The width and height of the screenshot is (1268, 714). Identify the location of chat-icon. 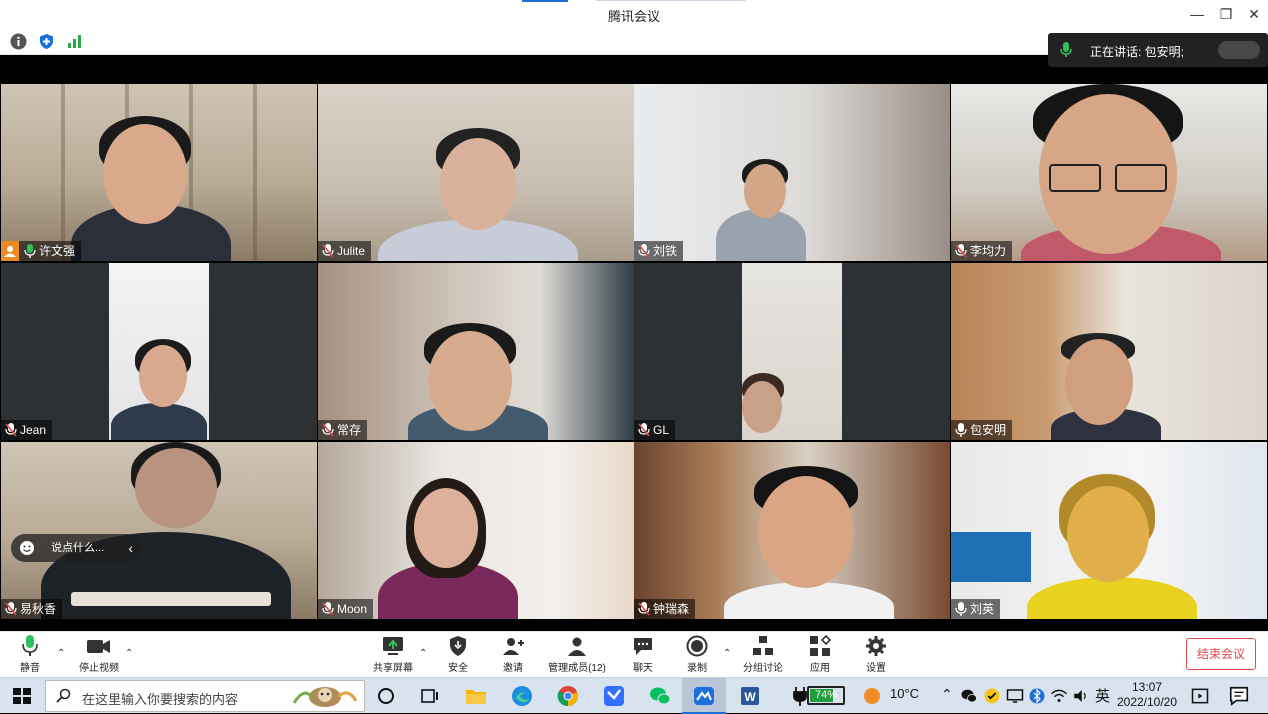
(643, 646).